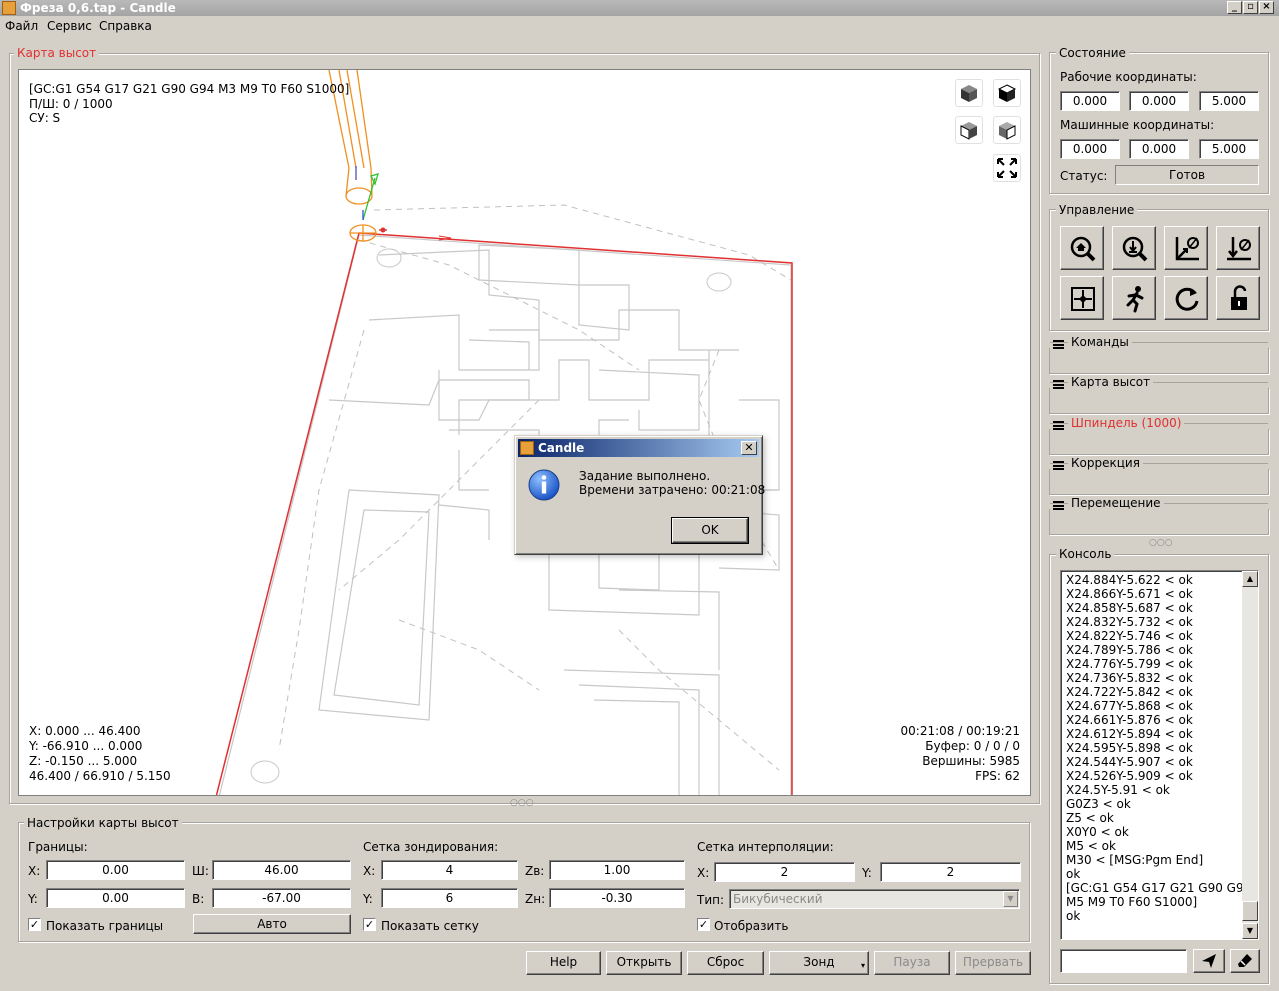 The height and width of the screenshot is (991, 1279). I want to click on view-left-button, so click(1007, 130).